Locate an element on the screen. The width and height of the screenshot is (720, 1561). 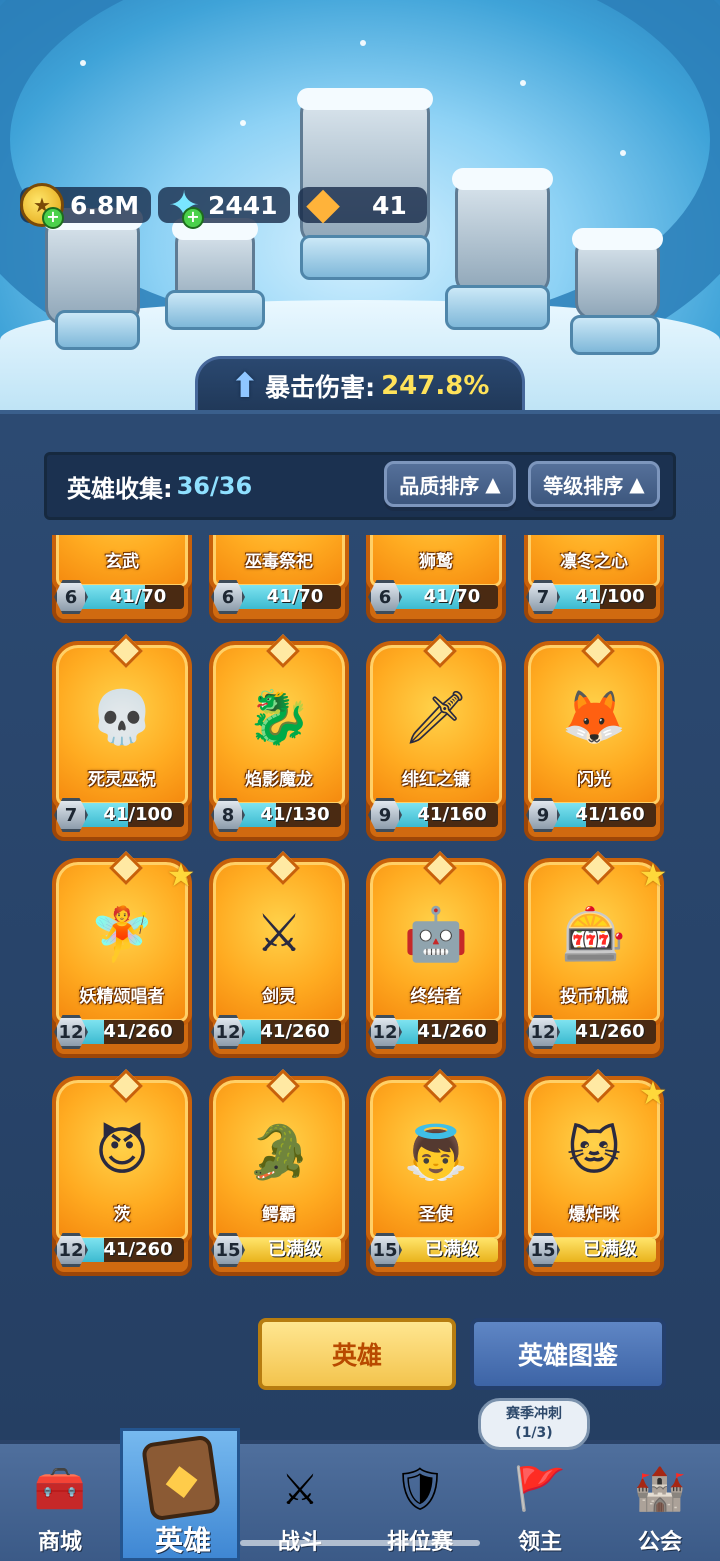
hero-tab-label: 英雄 is located at coordinates (356, 1355).